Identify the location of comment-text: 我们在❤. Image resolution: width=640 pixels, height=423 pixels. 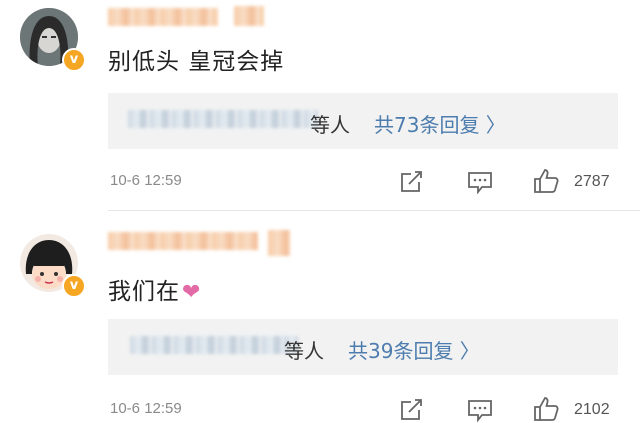
(155, 292).